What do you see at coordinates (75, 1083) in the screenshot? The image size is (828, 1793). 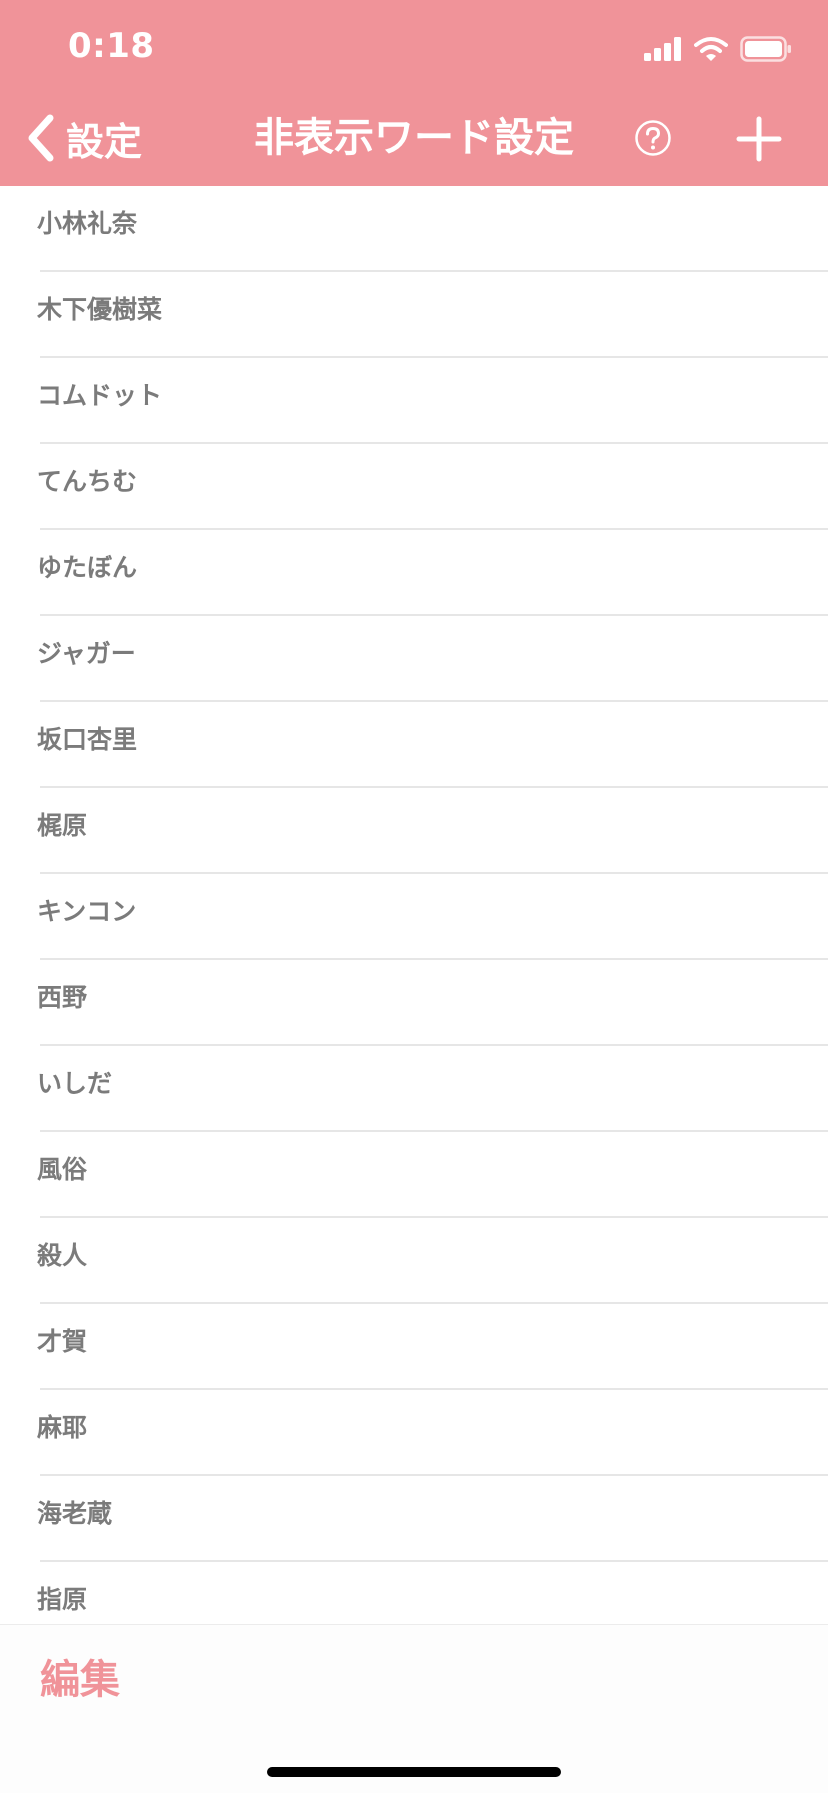 I see `list-item-label: いしだ` at bounding box center [75, 1083].